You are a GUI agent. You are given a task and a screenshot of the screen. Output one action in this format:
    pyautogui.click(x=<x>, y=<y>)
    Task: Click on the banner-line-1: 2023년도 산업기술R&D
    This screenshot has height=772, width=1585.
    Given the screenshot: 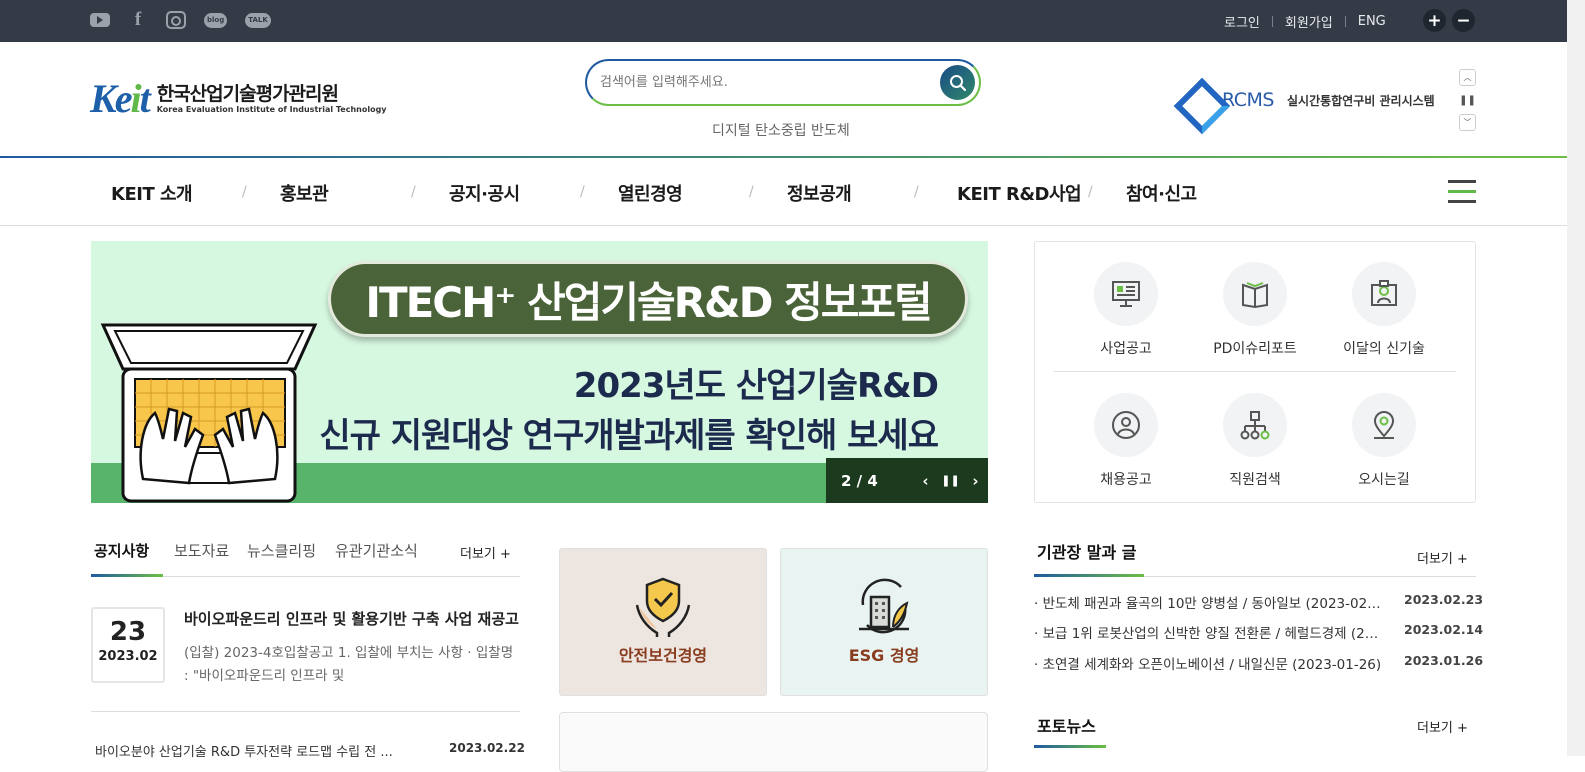 What is the action you would take?
    pyautogui.click(x=756, y=386)
    